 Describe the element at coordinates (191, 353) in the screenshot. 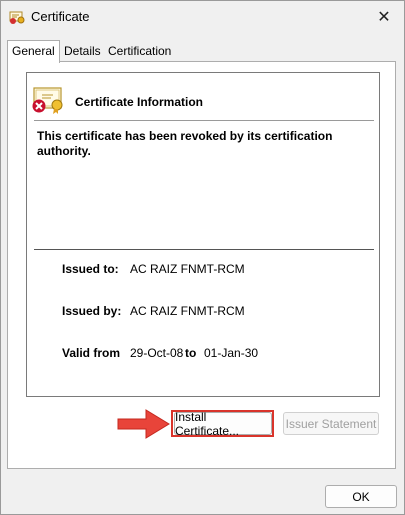

I see `valid-to-label: to` at that location.